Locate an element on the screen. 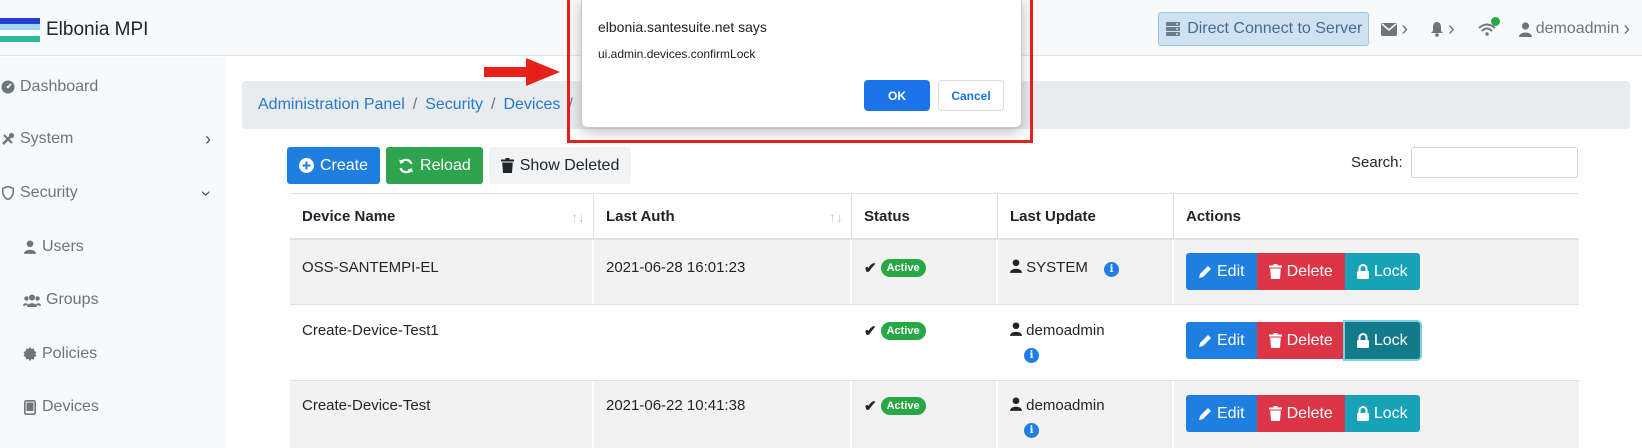 The image size is (1642, 448). notifications-menu: › is located at coordinates (1442, 29).